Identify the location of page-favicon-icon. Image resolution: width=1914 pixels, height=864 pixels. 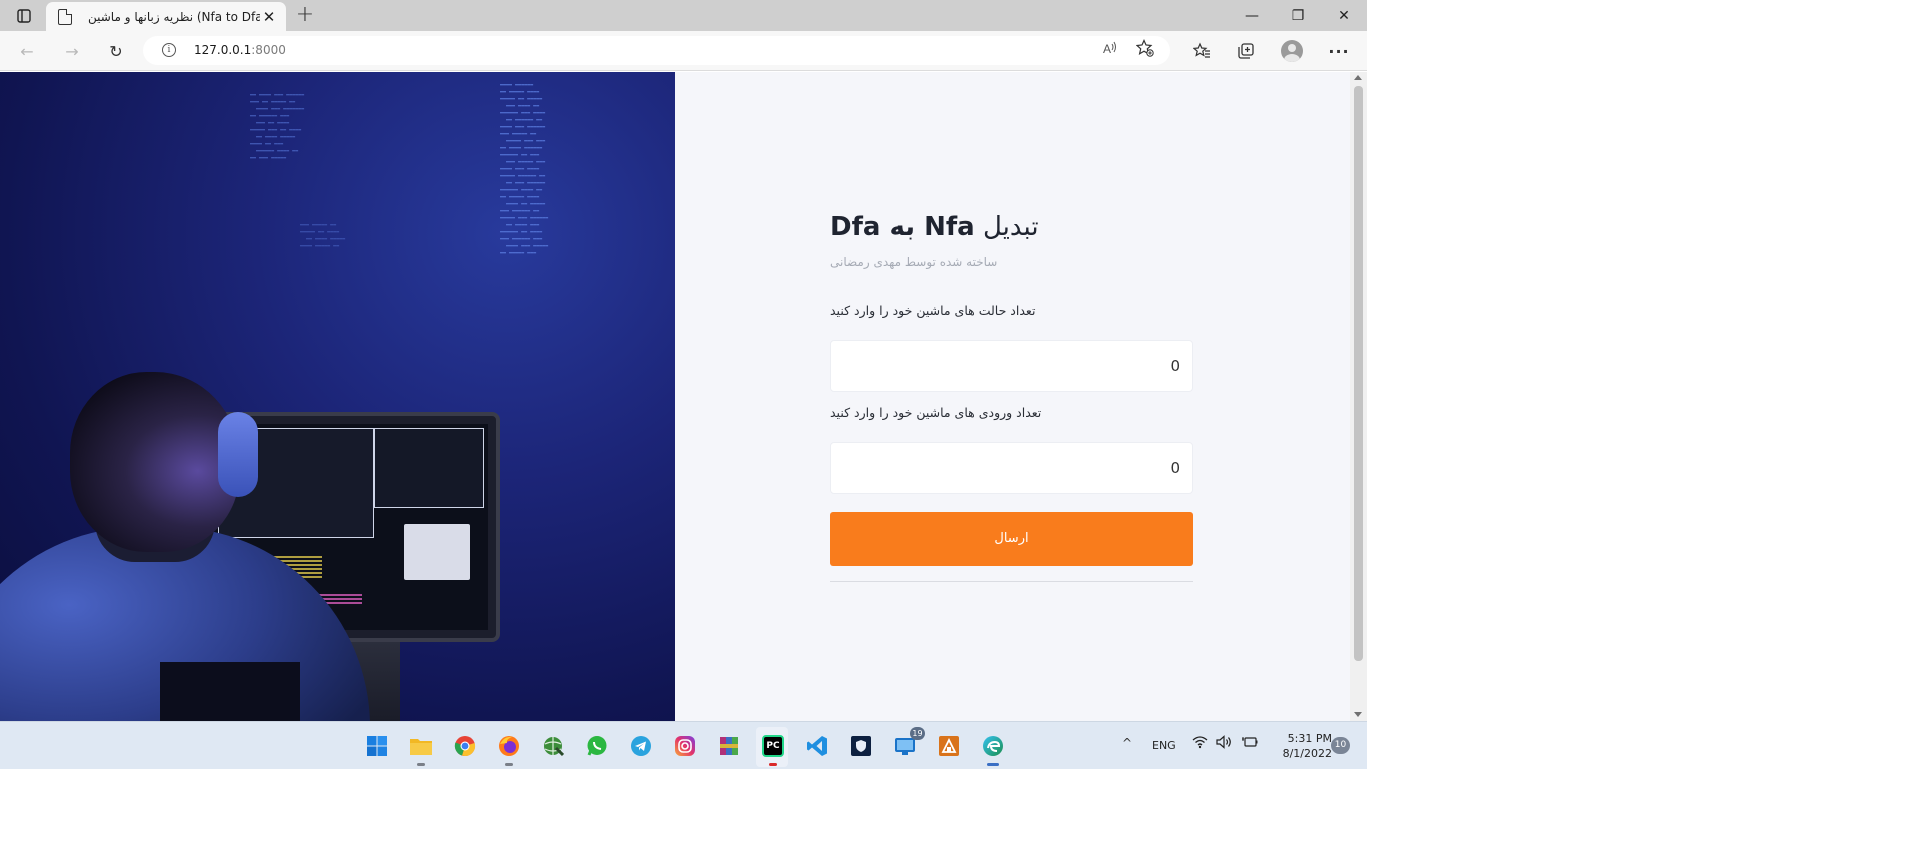
(65, 17).